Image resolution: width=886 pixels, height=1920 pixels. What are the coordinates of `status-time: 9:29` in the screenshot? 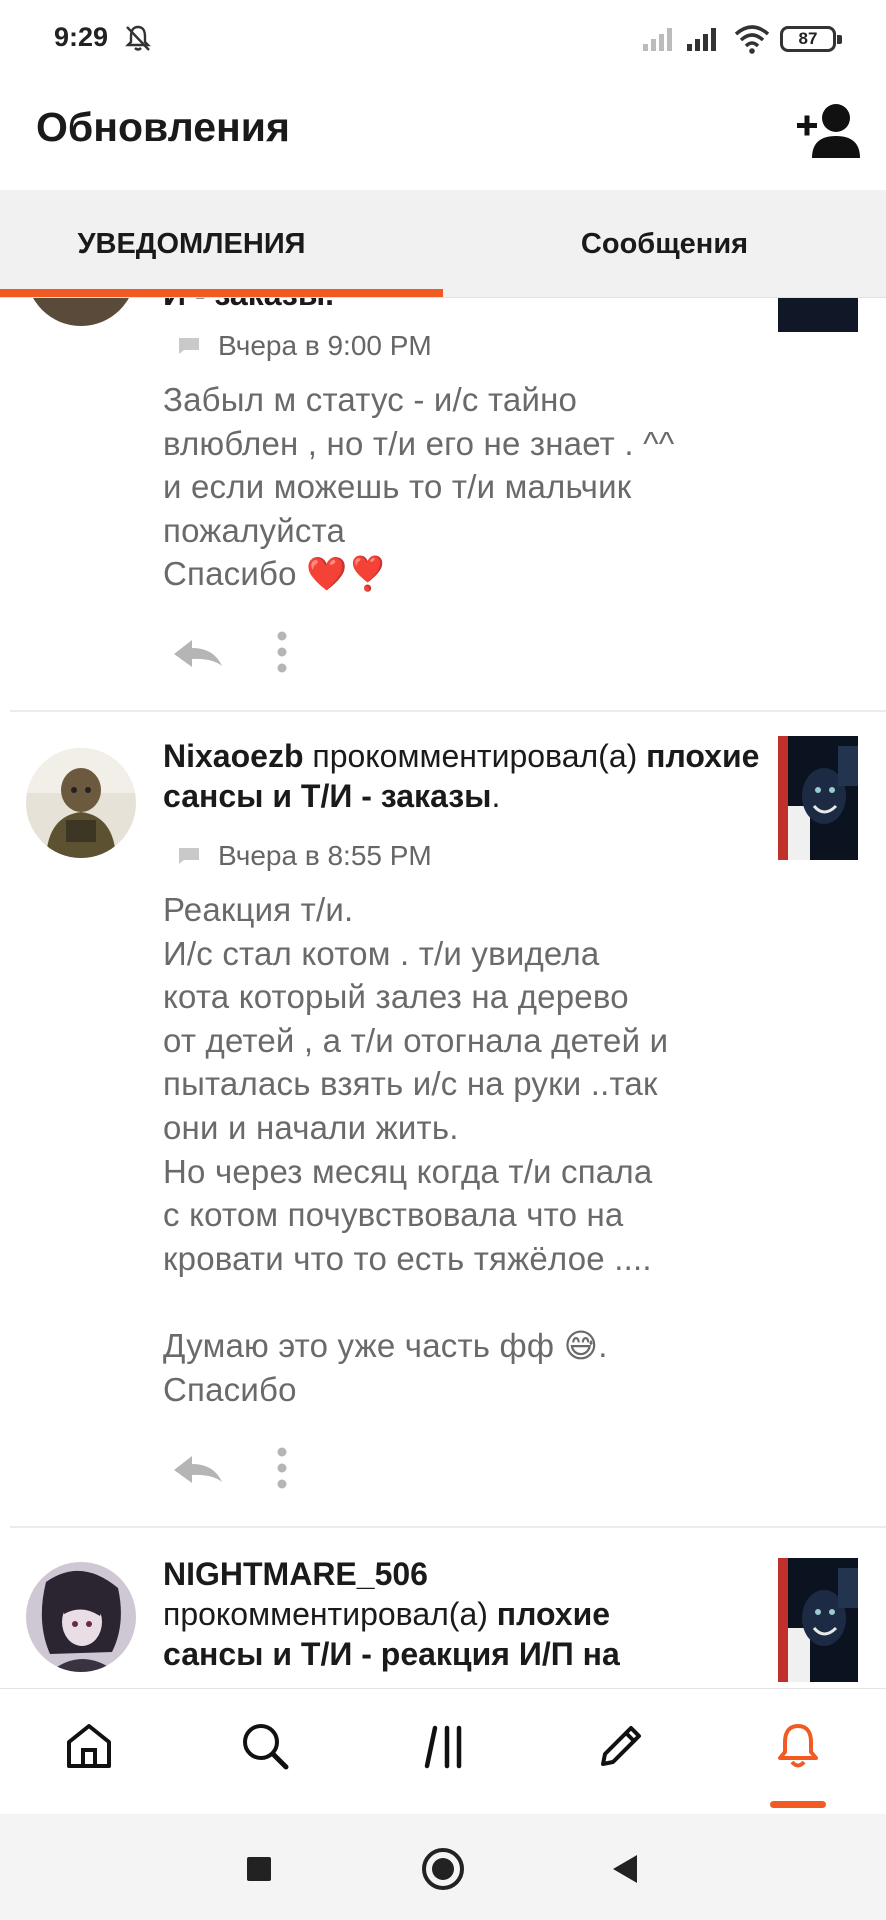 It's located at (81, 37).